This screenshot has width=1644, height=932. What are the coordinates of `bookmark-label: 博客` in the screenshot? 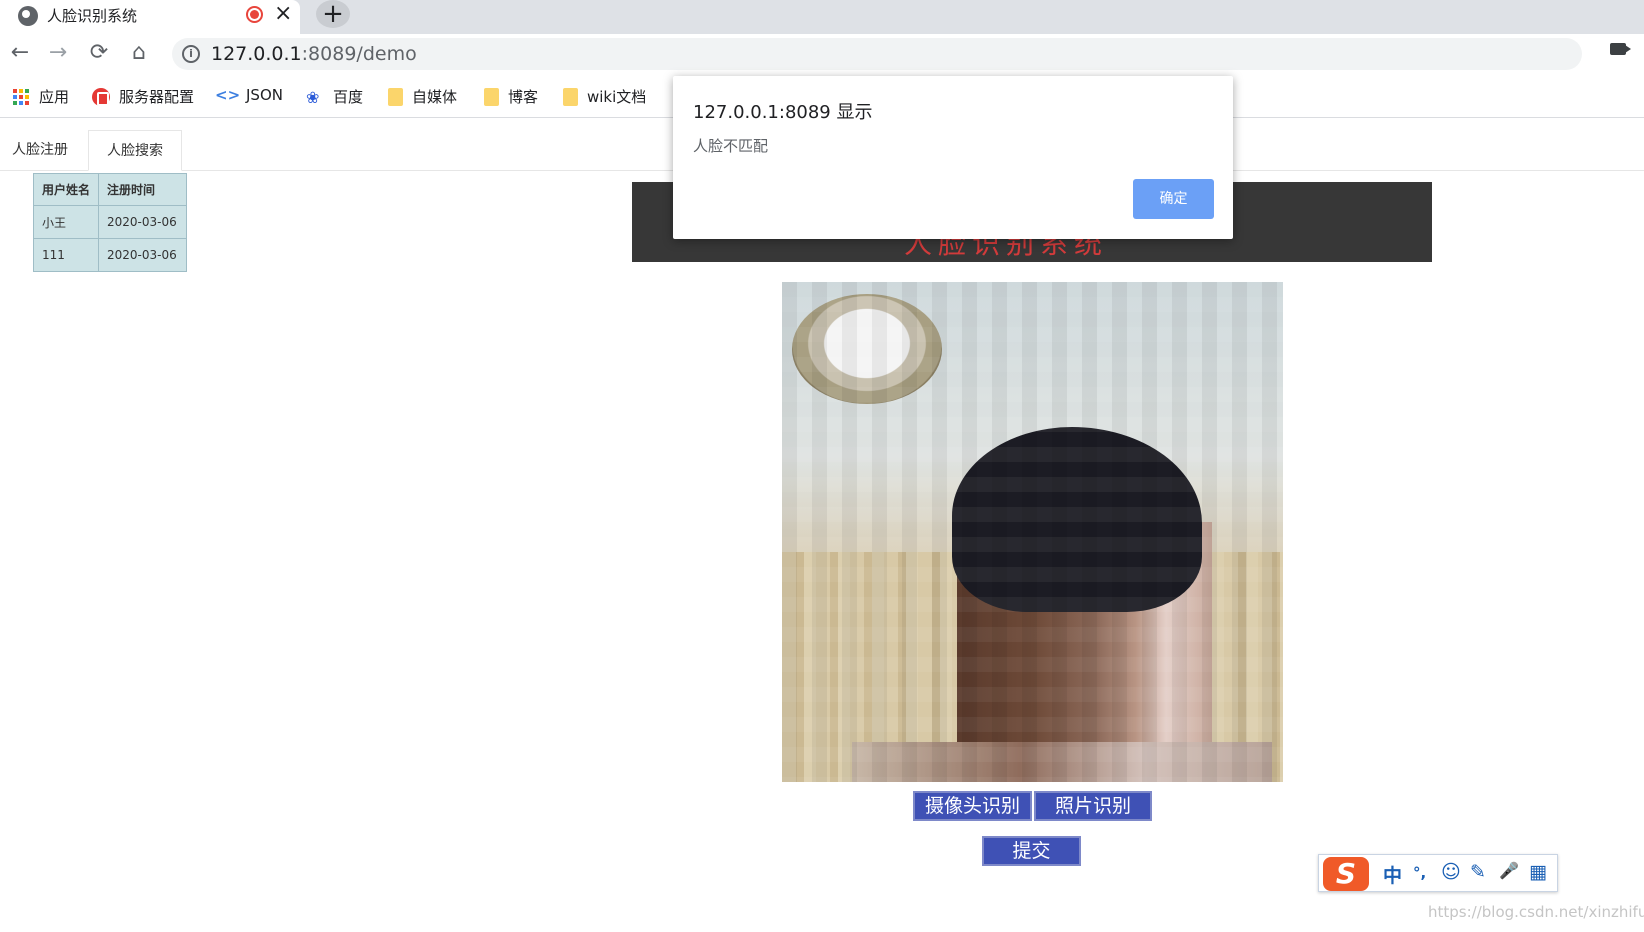 It's located at (523, 97).